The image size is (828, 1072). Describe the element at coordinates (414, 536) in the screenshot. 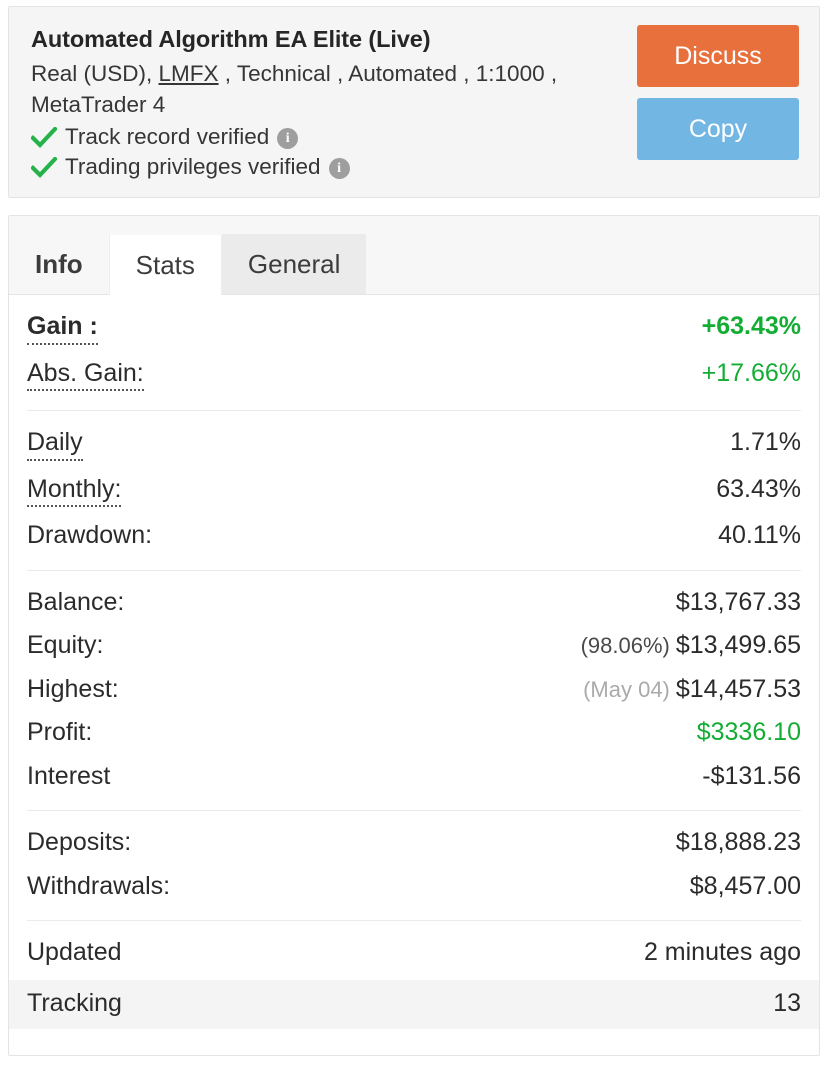

I see `table-row: Drawdown: 40.11%` at that location.